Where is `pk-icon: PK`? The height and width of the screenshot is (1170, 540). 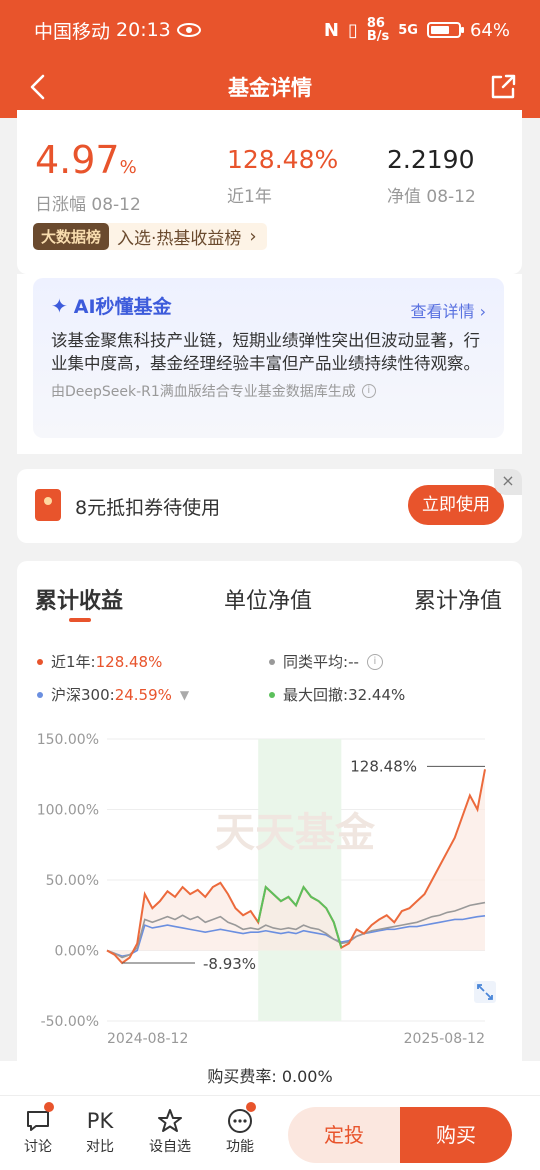 pk-icon: PK is located at coordinates (100, 1121).